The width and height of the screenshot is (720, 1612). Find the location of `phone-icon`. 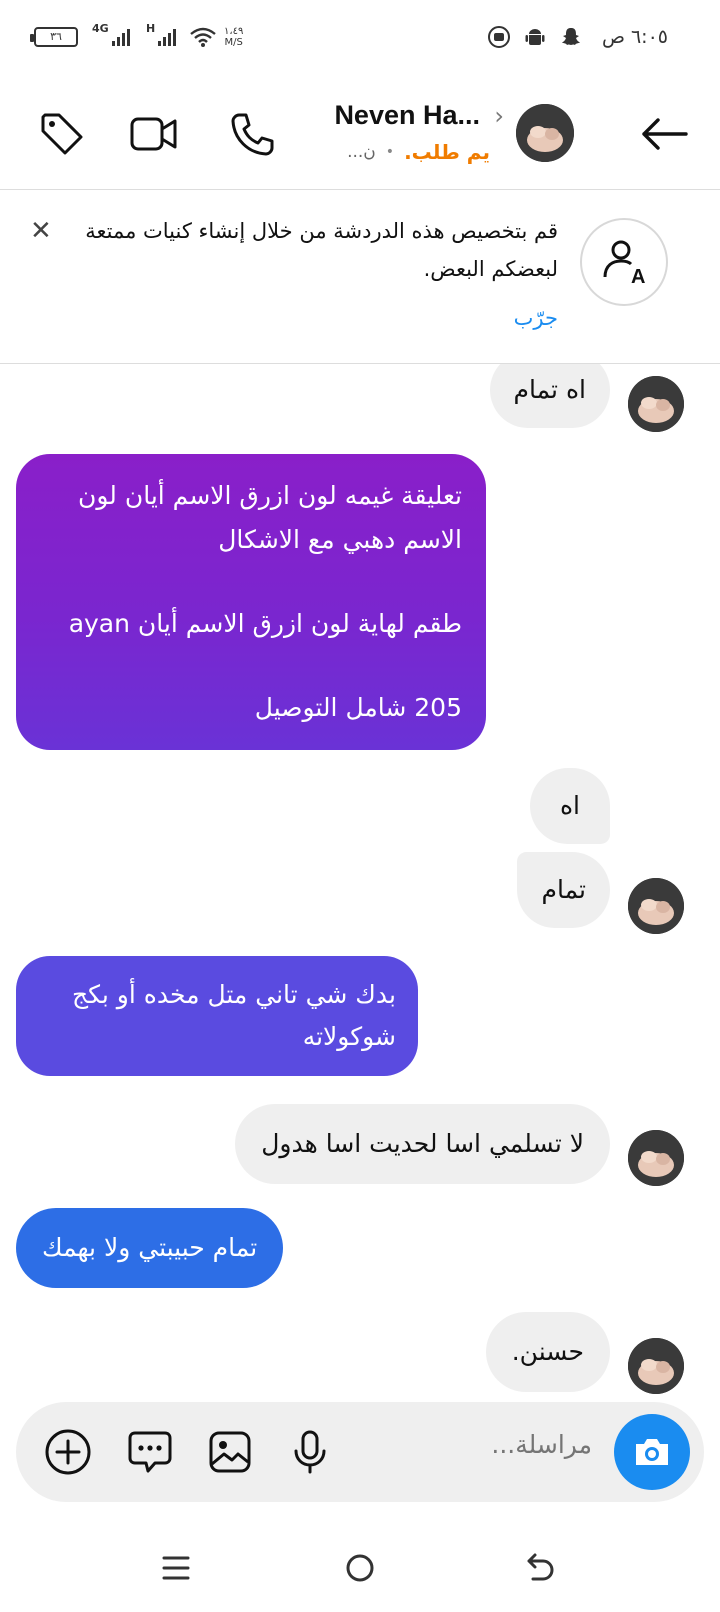

phone-icon is located at coordinates (252, 134).